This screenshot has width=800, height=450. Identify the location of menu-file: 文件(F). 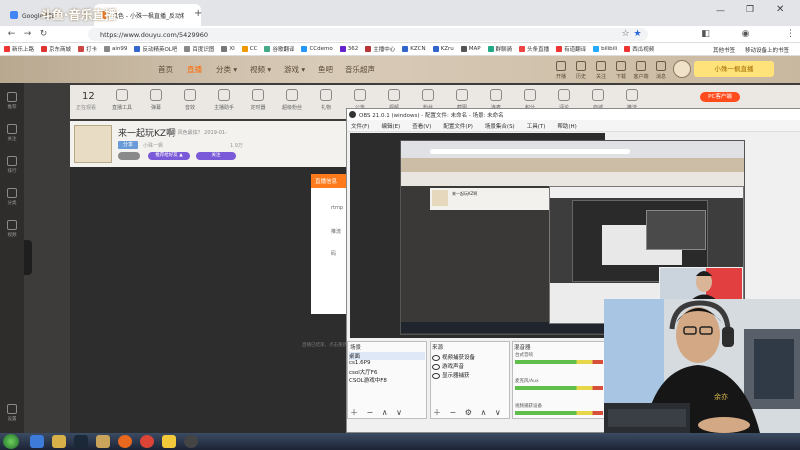
(360, 126).